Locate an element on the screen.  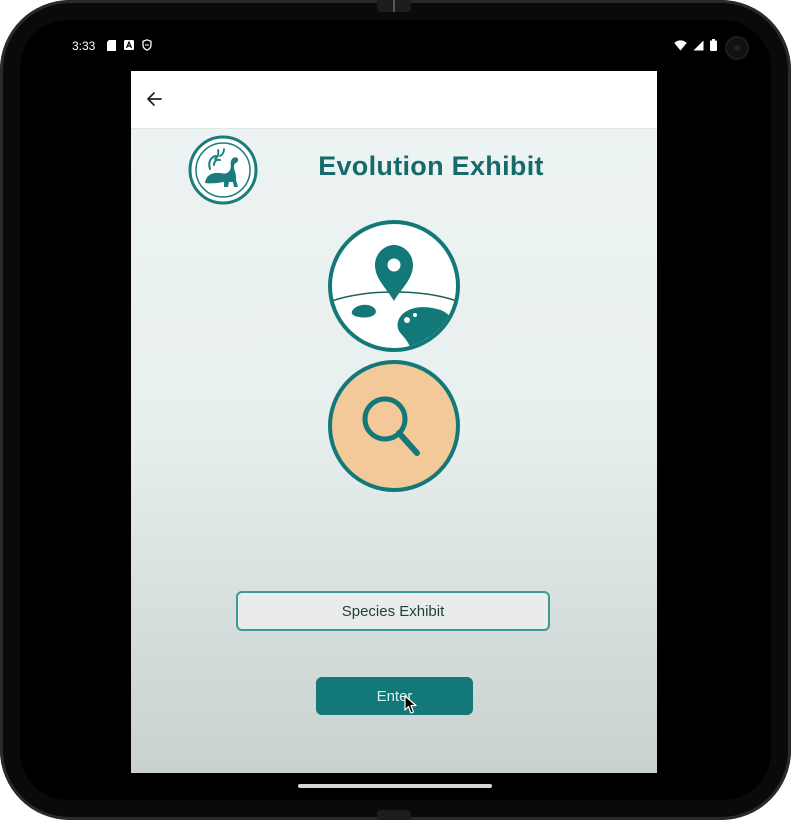
sd-card-icon is located at coordinates (111, 45).